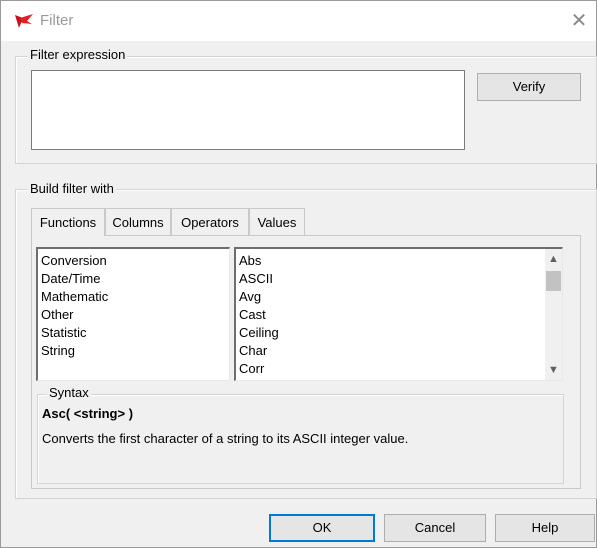  What do you see at coordinates (399, 333) in the screenshot?
I see `list-item: Ceiling` at bounding box center [399, 333].